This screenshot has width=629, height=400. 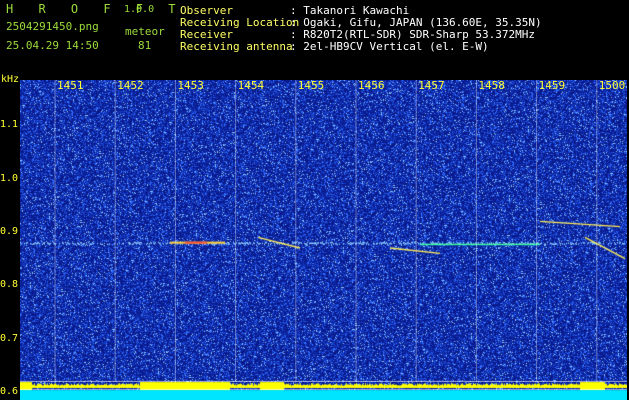 I want to click on x-tick-label: 1458, so click(x=491, y=85).